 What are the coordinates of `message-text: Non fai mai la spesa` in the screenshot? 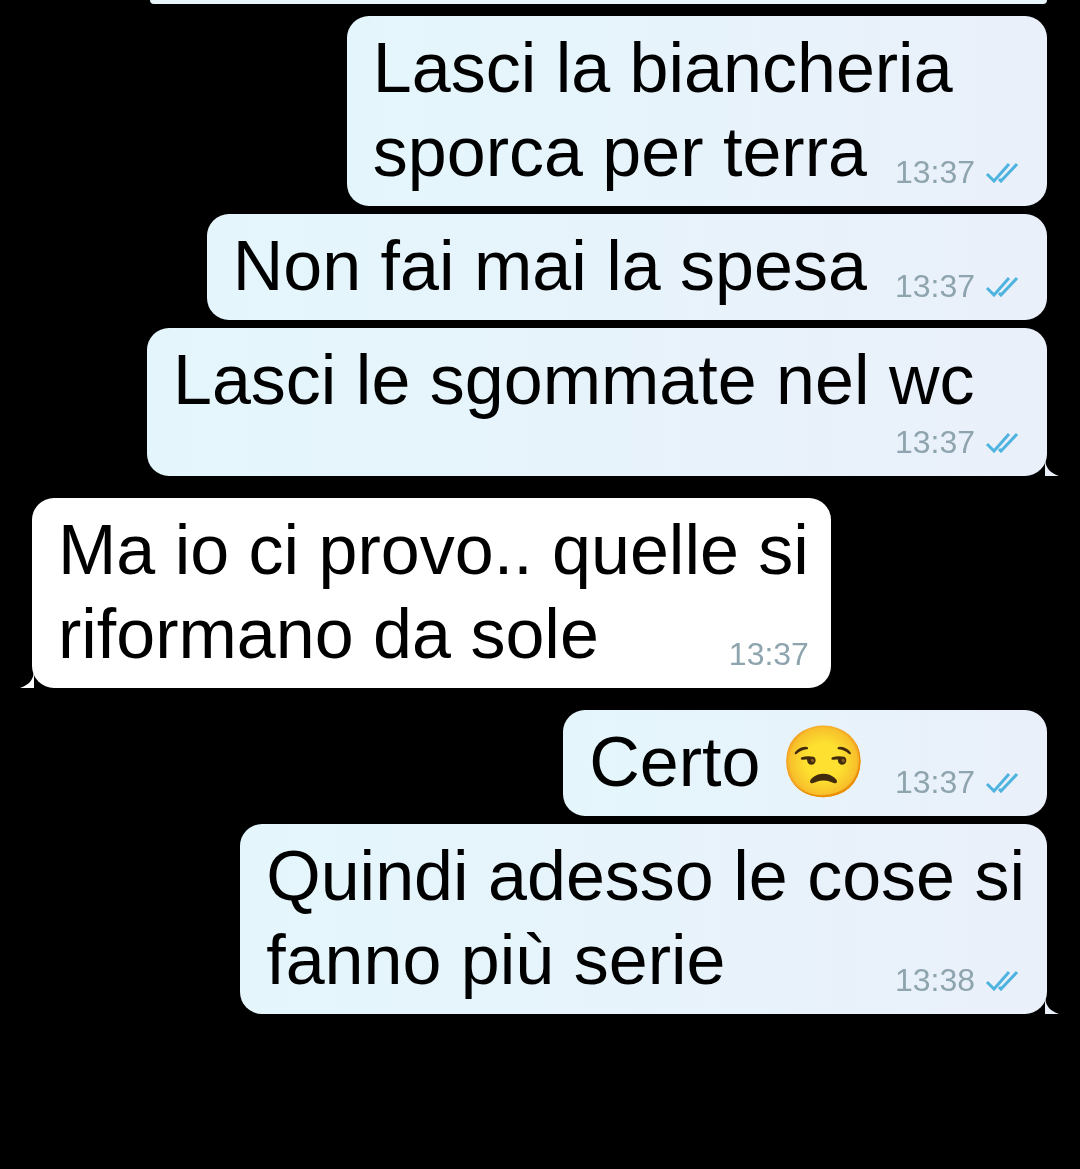 It's located at (549, 266).